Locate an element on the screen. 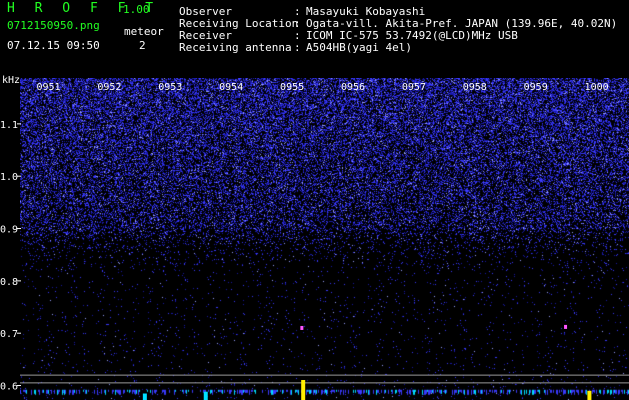  time-label: 1000 is located at coordinates (597, 87).